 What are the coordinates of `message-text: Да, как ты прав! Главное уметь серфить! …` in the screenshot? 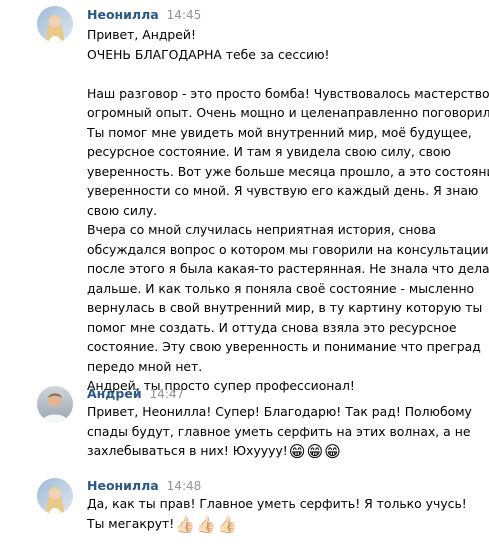 It's located at (284, 513).